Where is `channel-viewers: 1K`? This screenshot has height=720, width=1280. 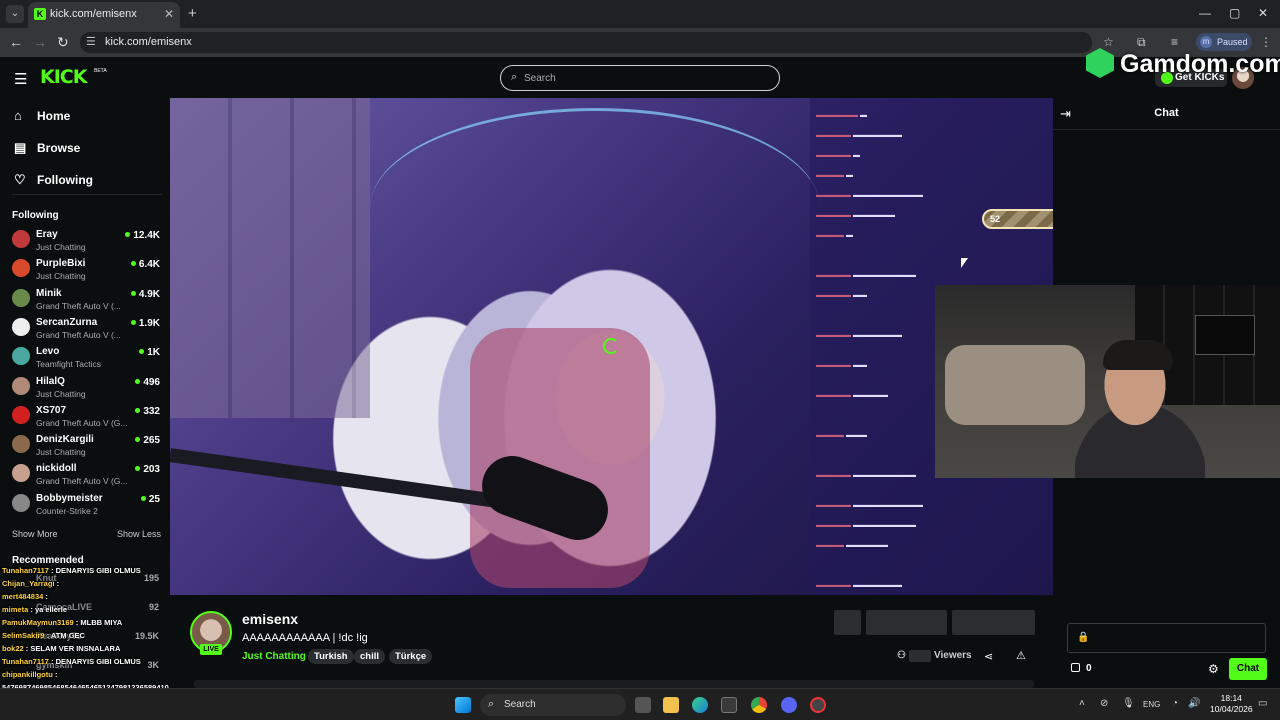
channel-viewers: 1K is located at coordinates (149, 352).